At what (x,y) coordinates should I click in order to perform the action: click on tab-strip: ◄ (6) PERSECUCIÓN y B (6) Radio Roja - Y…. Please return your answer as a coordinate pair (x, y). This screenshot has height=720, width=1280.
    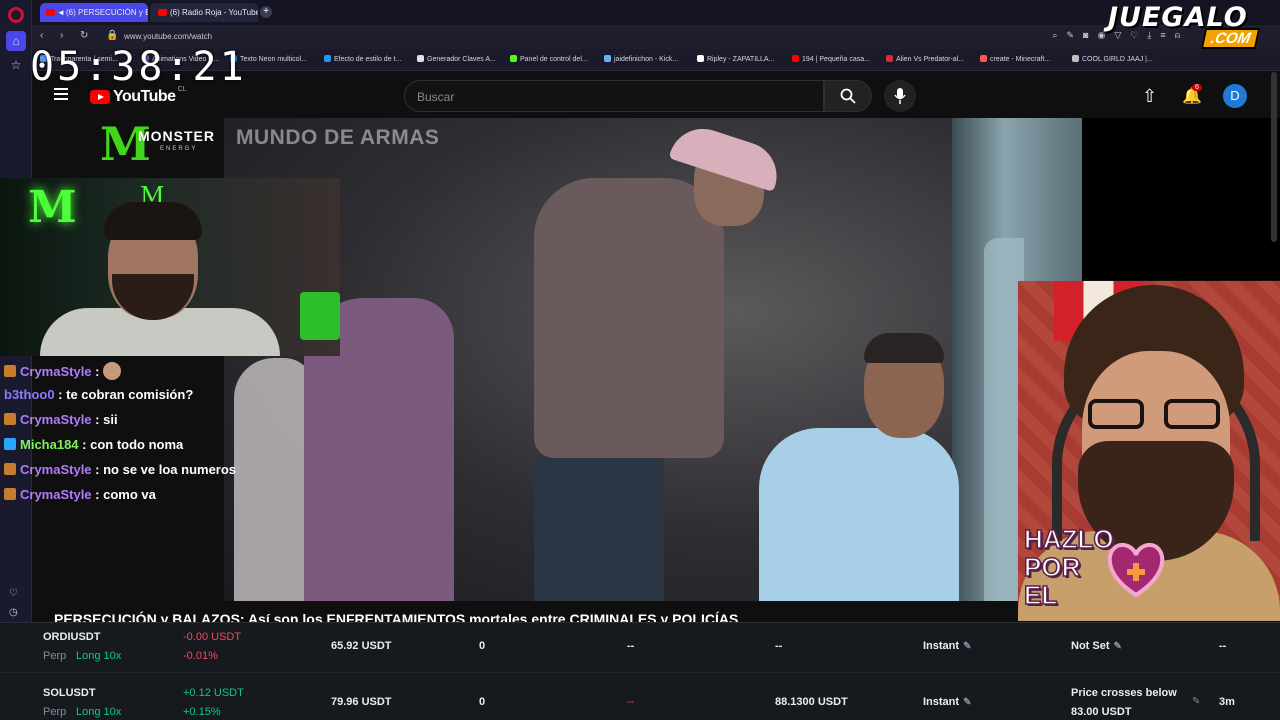
    Looking at the image, I should click on (656, 12).